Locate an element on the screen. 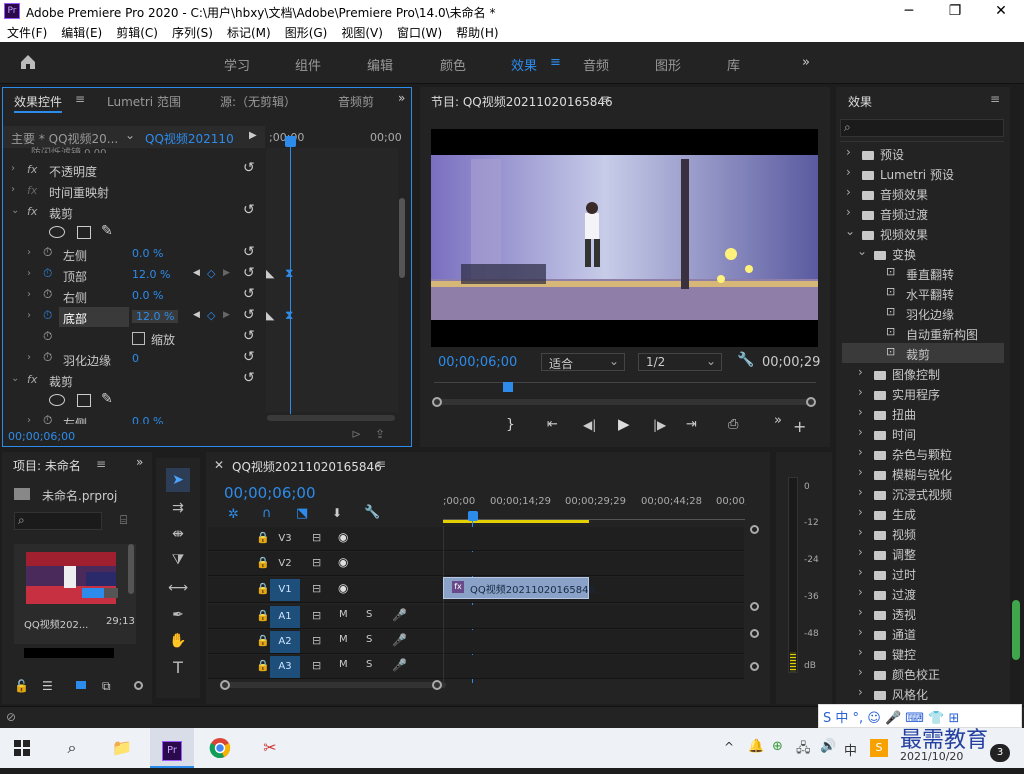 The width and height of the screenshot is (1024, 774). menu-clip: 剪辑(C) is located at coordinates (137, 33).